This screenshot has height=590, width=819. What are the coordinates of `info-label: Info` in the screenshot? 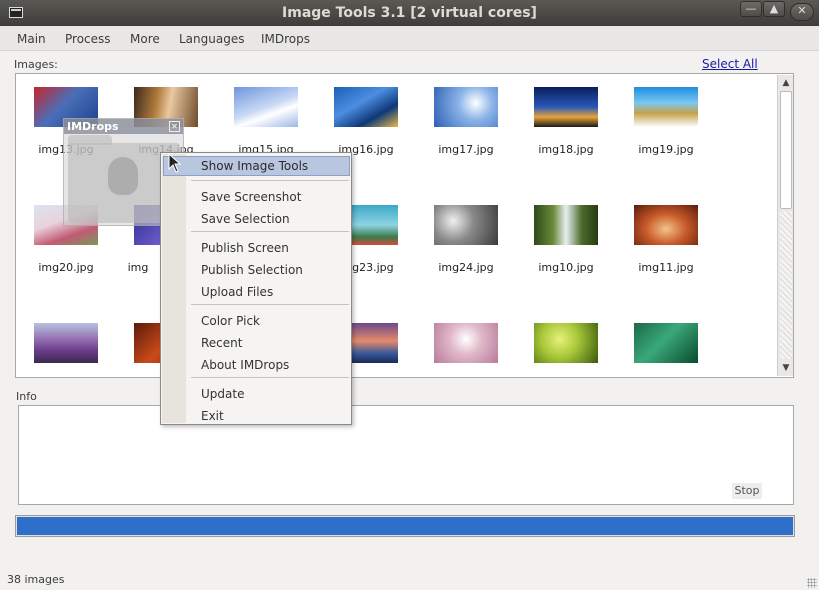 It's located at (26, 396).